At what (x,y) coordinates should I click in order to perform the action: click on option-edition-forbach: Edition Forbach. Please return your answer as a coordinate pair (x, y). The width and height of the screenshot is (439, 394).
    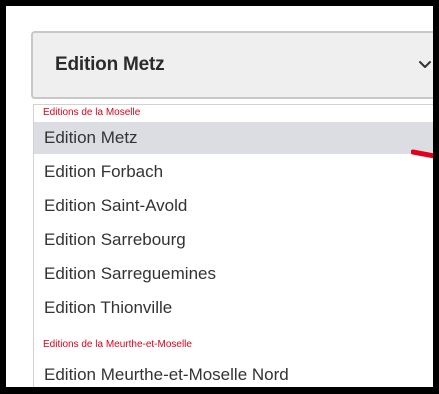
    Looking at the image, I should click on (233, 172).